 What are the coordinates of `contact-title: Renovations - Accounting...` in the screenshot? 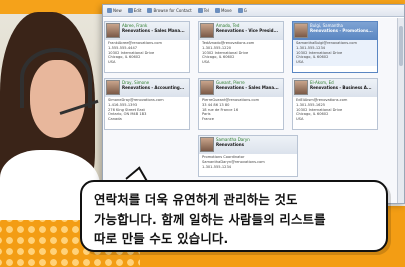 It's located at (153, 87).